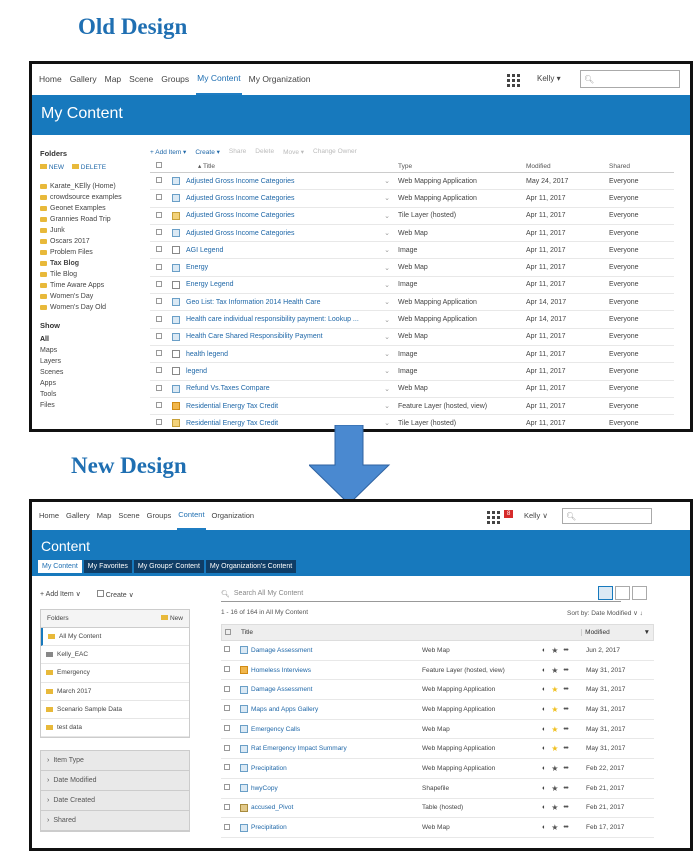 The height and width of the screenshot is (861, 700). Describe the element at coordinates (172, 618) in the screenshot. I see `new-folder-button: New` at that location.